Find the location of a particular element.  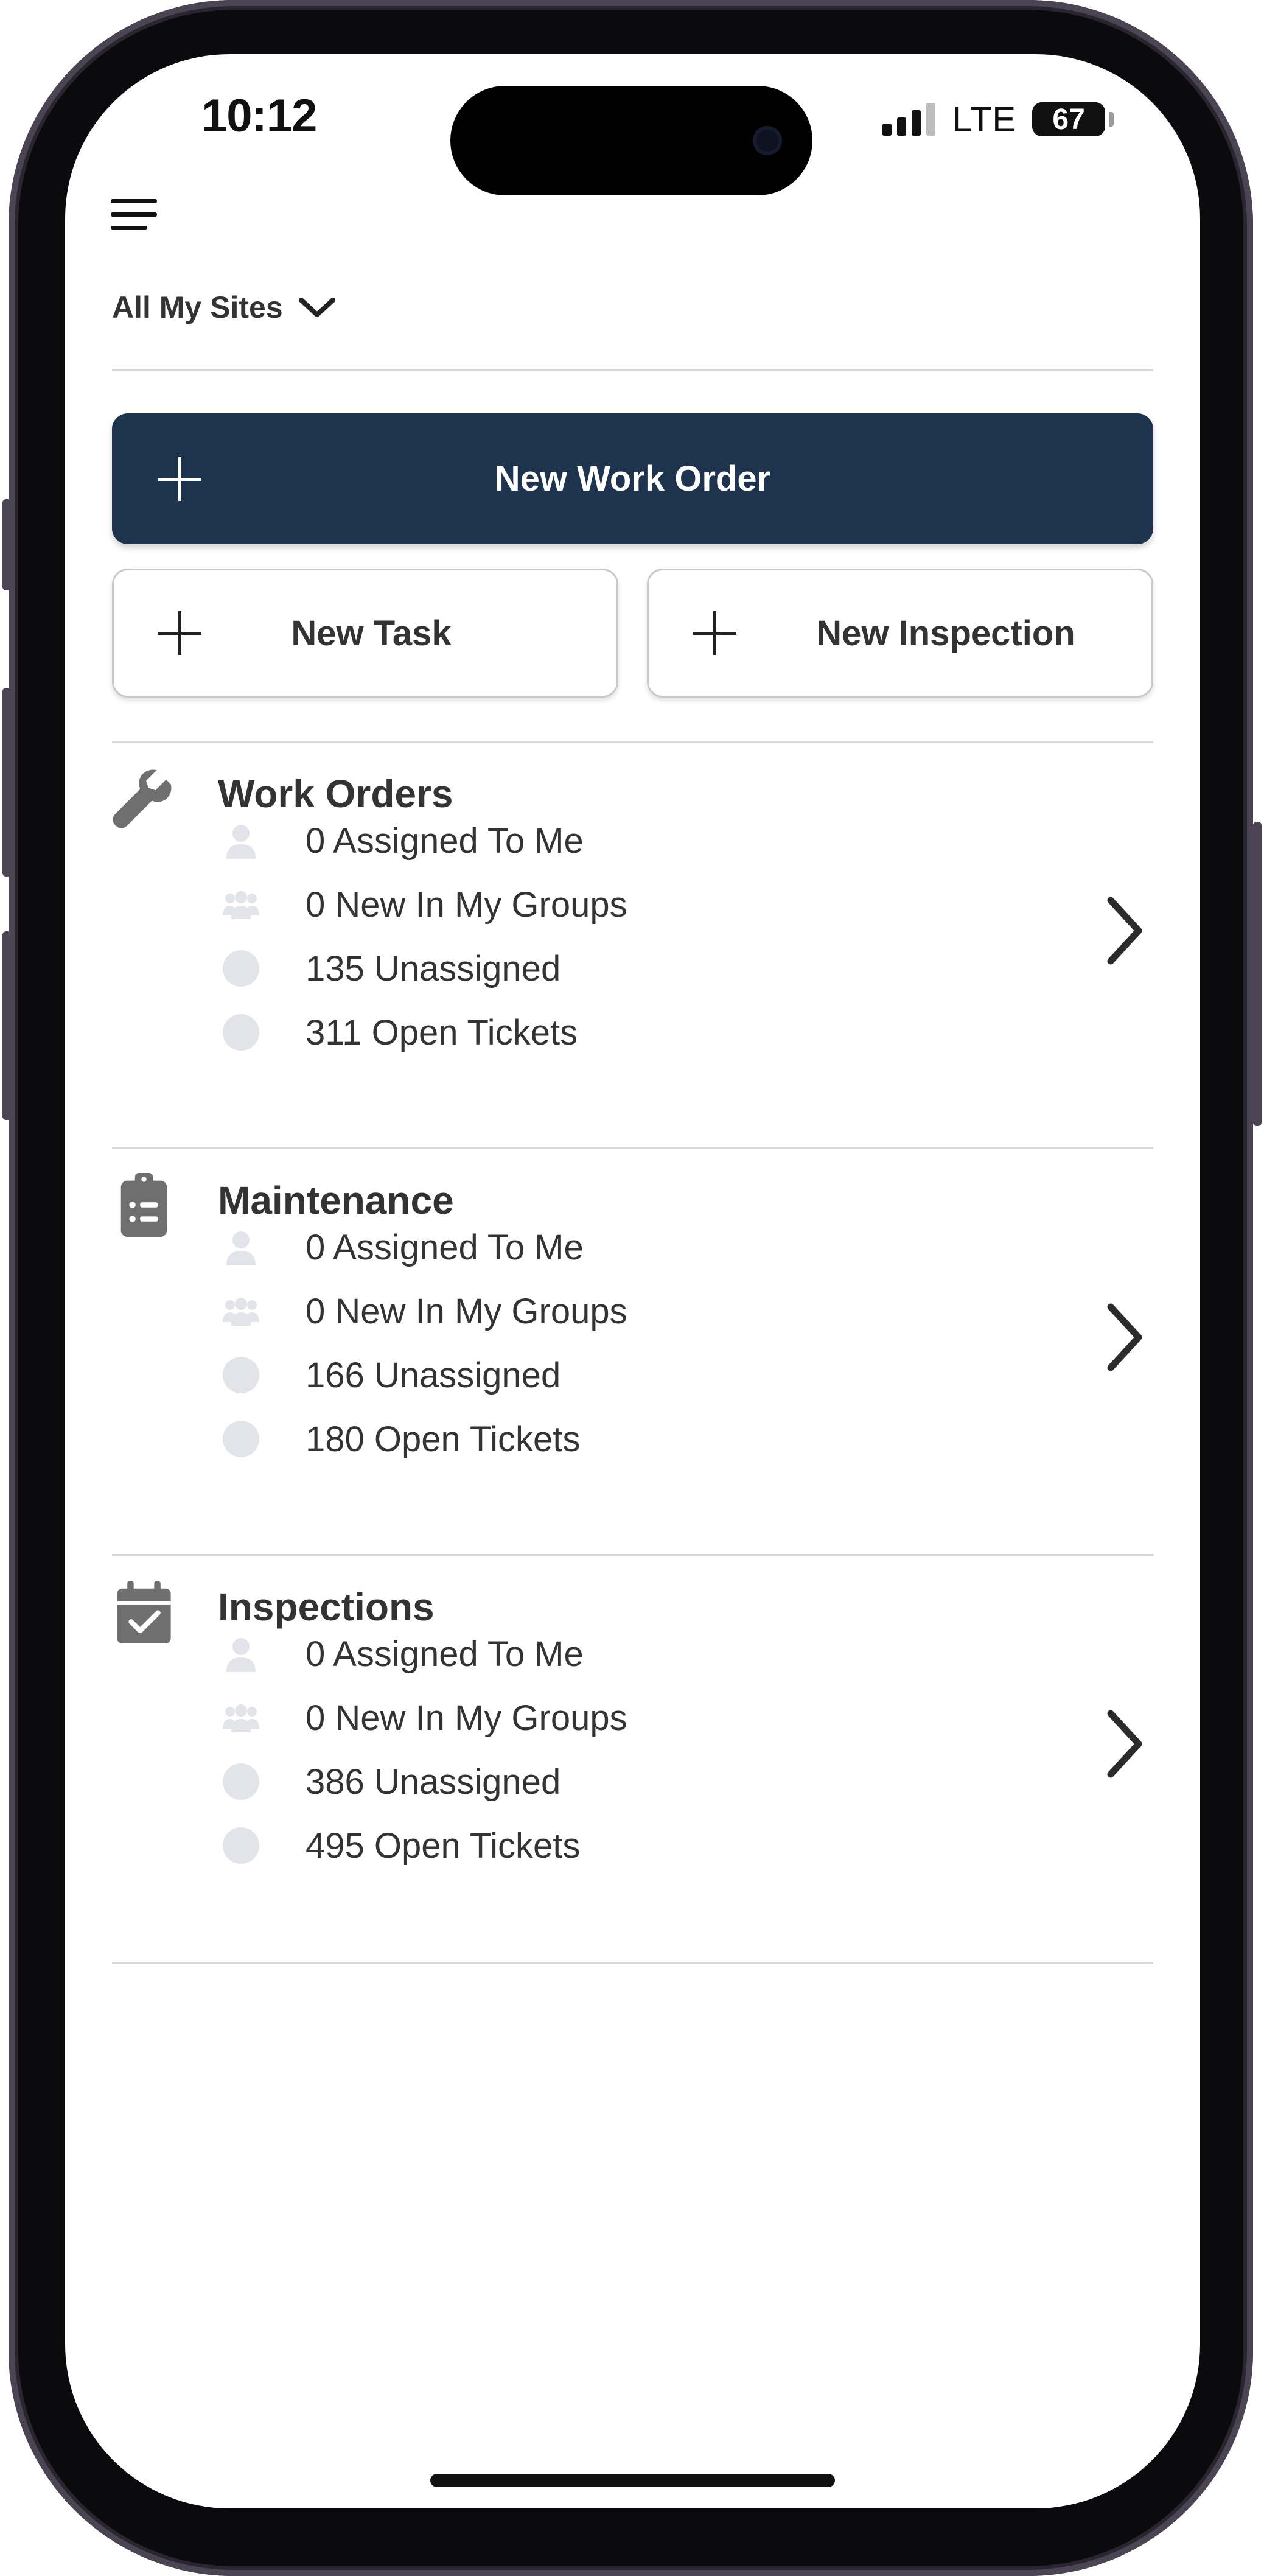

stat-open-tickets: 495 Open Tickets is located at coordinates (401, 1845).